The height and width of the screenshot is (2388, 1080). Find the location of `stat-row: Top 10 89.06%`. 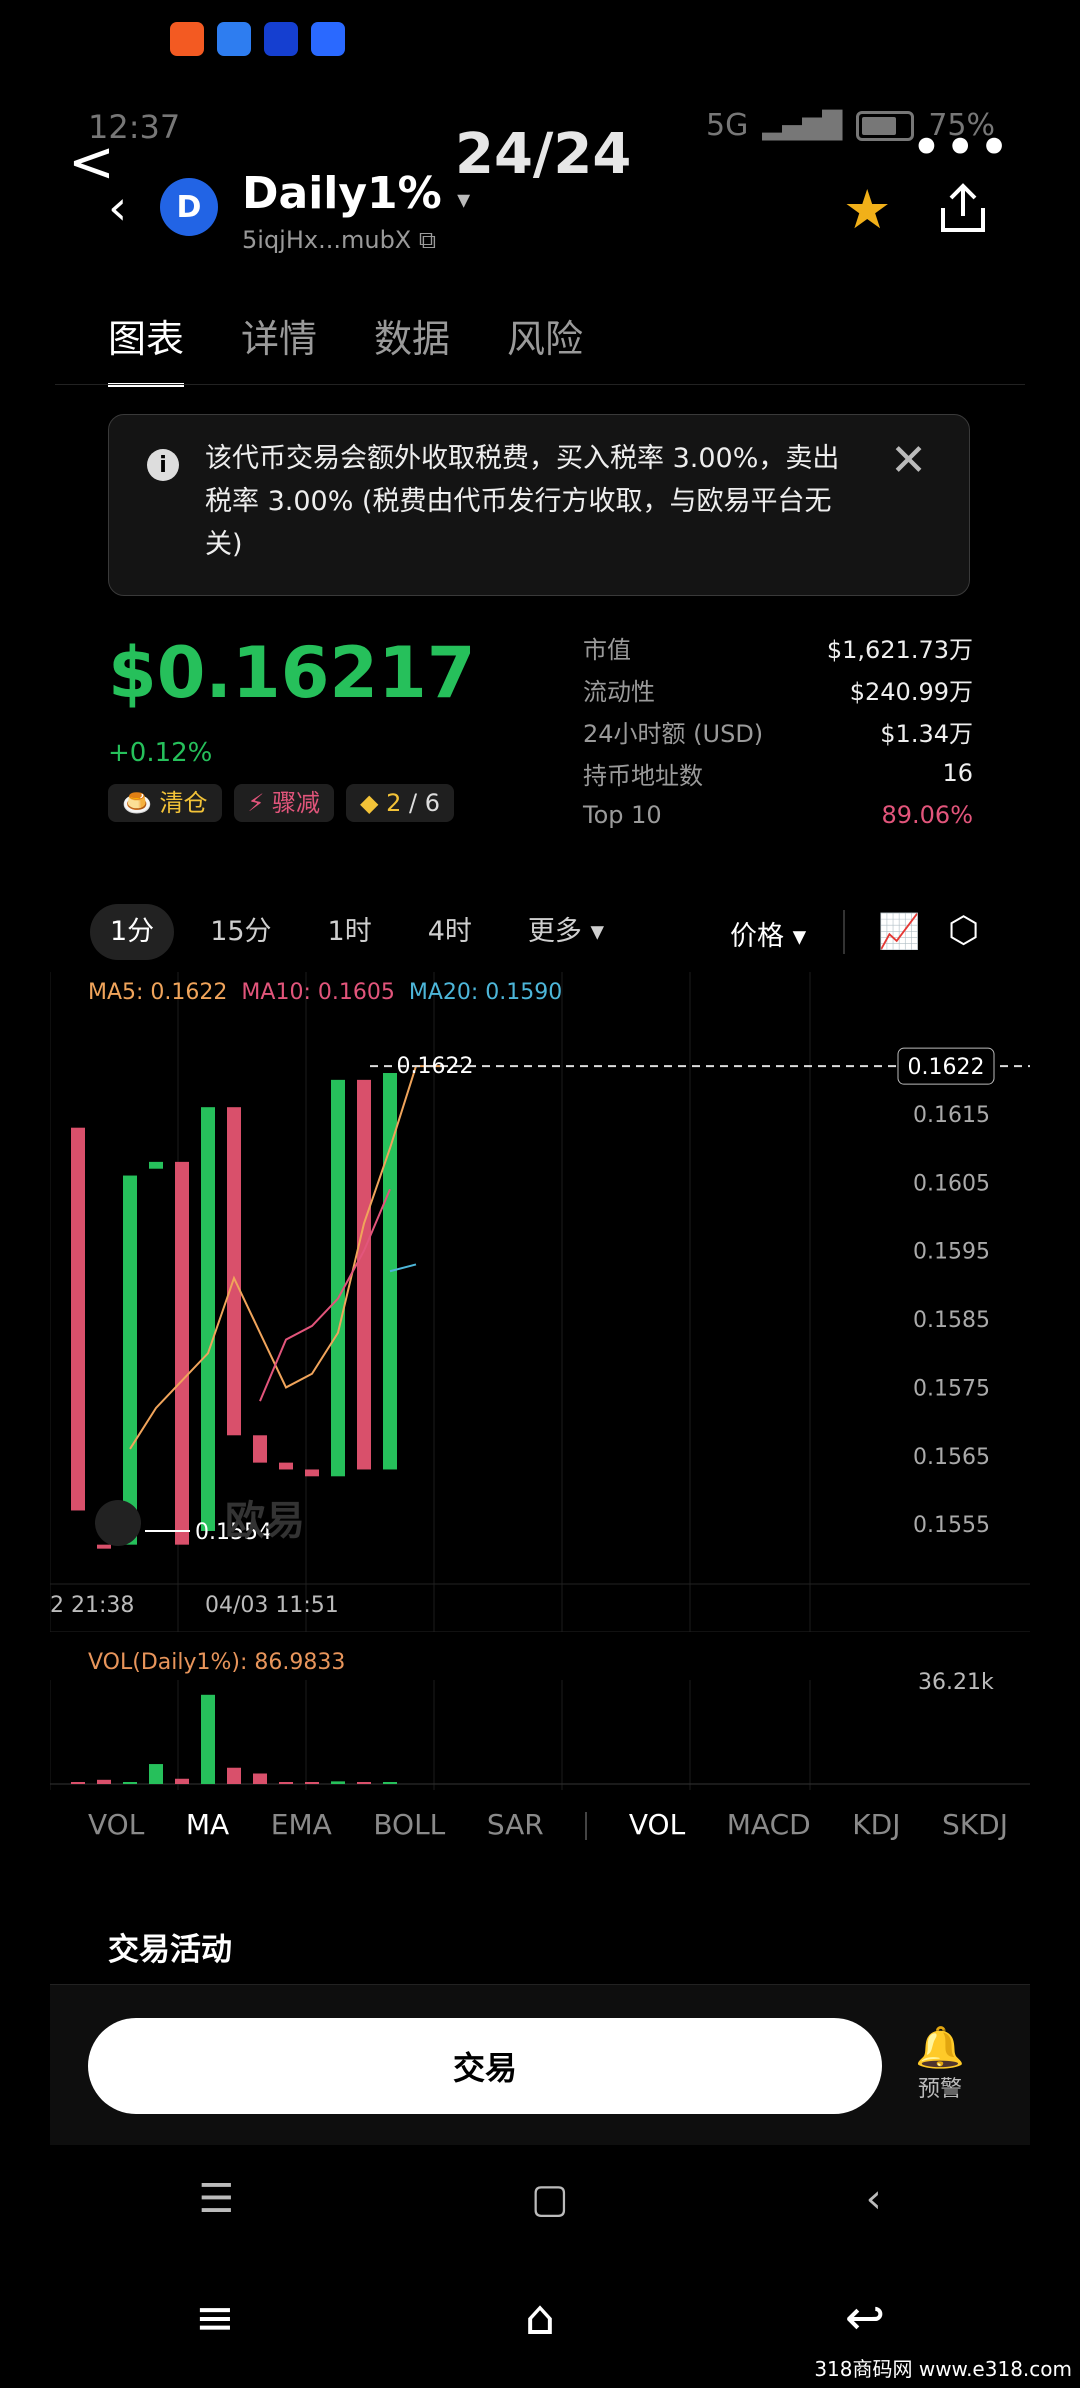

stat-row: Top 10 89.06% is located at coordinates (778, 815).